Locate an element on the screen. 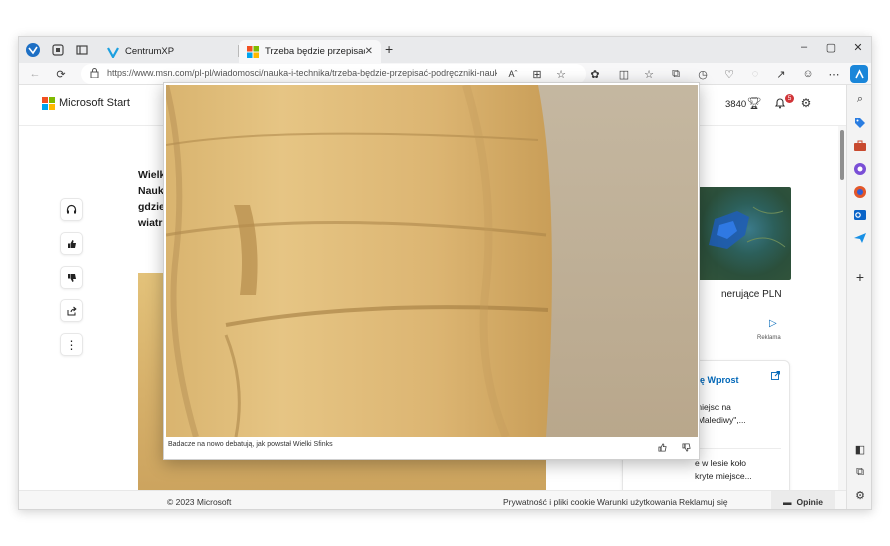 Image resolution: width=890 pixels, height=546 pixels. workspaces-icon is located at coordinates (58, 50).